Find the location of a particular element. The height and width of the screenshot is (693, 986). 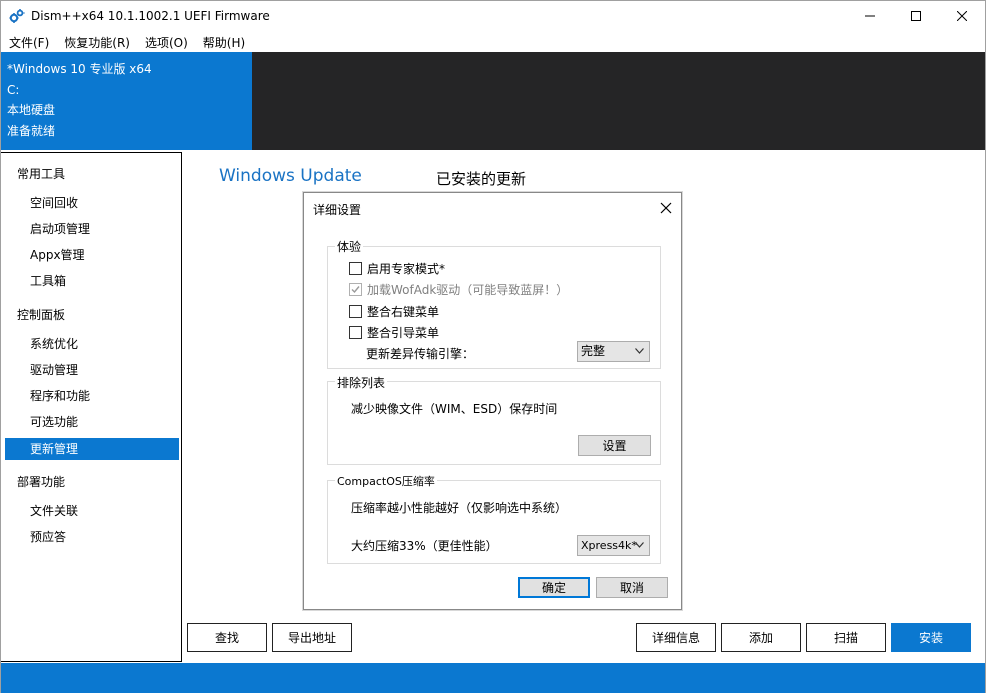

menu-help: 帮助(H) is located at coordinates (223, 41).